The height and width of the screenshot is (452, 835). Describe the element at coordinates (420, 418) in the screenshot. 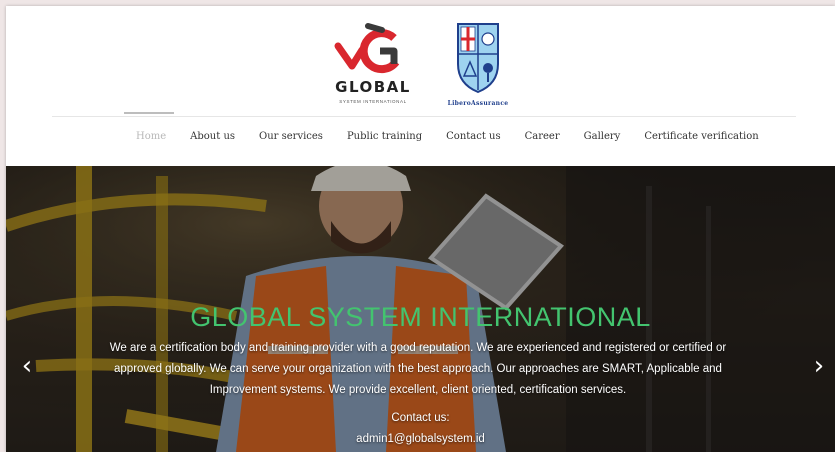

I see `hero-contact-label: Contact us:` at that location.